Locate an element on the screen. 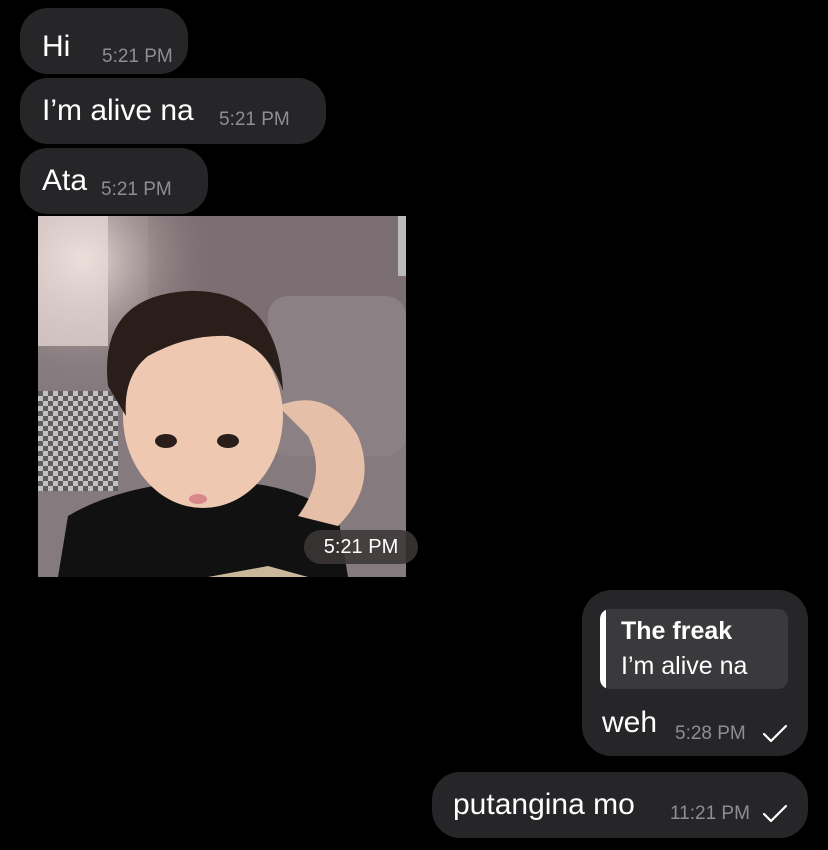 This screenshot has height=850, width=828. message-text: weh is located at coordinates (630, 722).